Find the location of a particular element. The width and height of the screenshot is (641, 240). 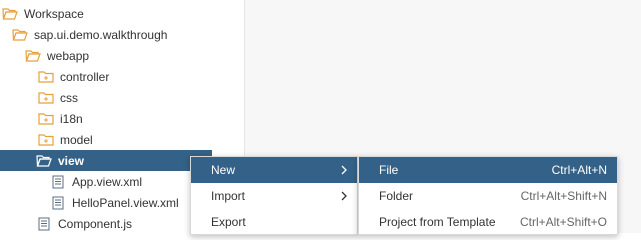

tree-item-label: App.view.xml is located at coordinates (107, 181).